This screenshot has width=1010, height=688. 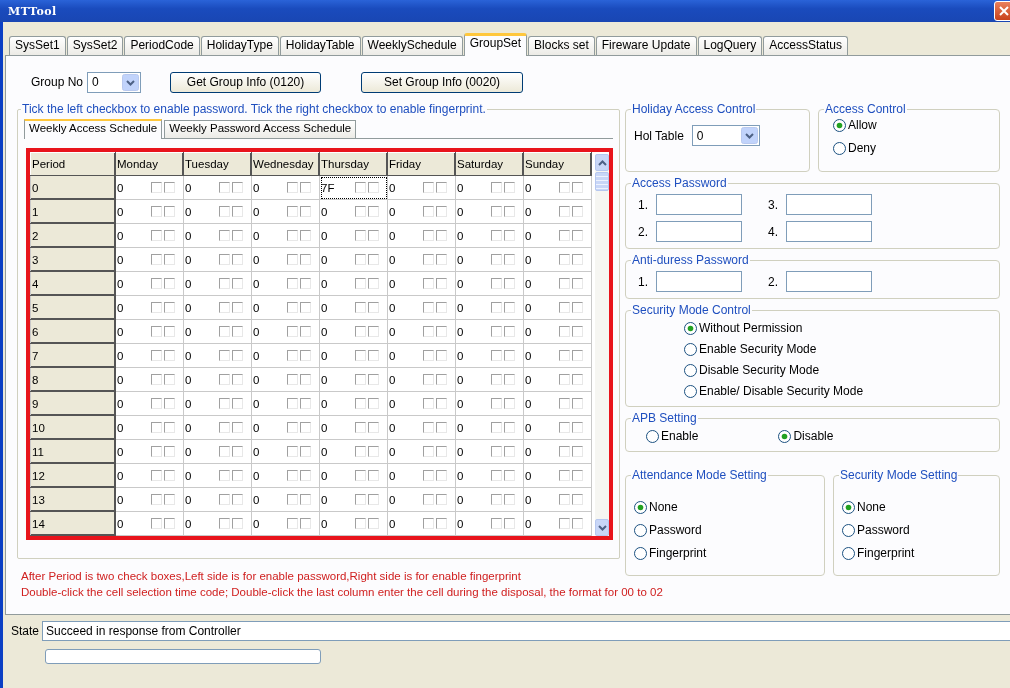 I want to click on radio-button: Enable Security Mode, so click(x=837, y=349).